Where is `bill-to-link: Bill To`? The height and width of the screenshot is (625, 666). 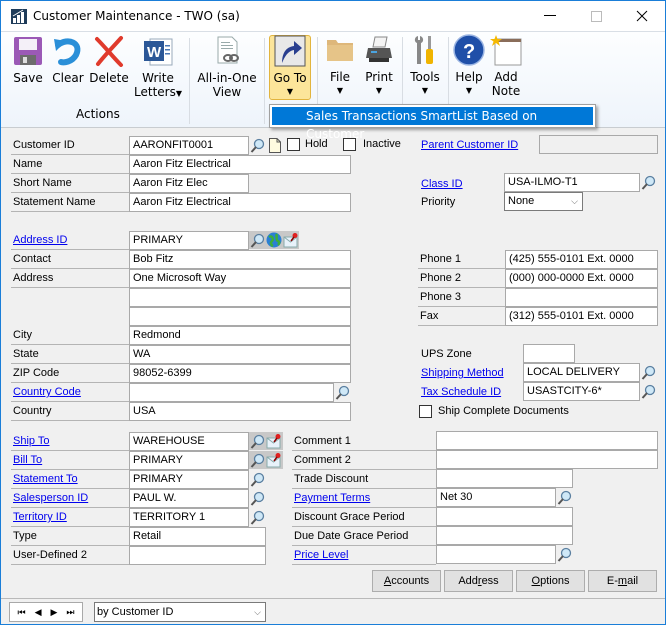 bill-to-link: Bill To is located at coordinates (70, 460).